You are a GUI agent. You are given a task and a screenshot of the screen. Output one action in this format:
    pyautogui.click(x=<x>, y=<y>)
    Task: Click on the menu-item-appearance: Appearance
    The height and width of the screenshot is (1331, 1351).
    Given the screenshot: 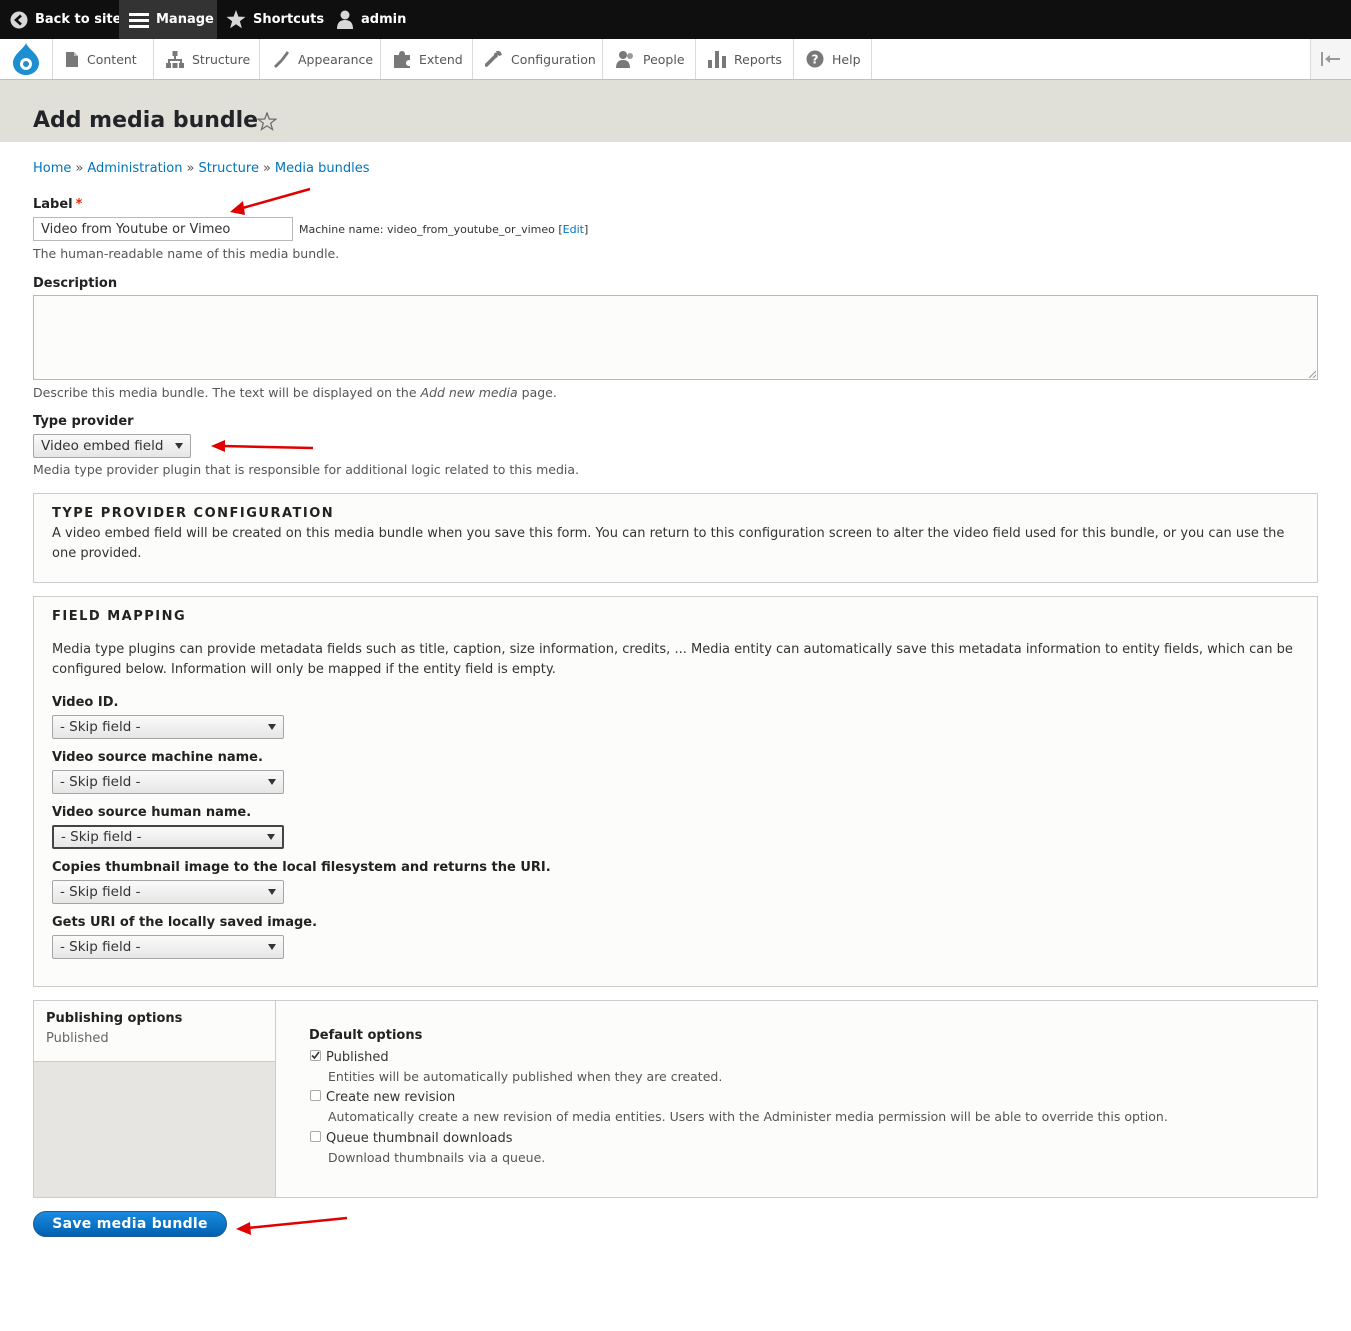 What is the action you would take?
    pyautogui.click(x=320, y=59)
    